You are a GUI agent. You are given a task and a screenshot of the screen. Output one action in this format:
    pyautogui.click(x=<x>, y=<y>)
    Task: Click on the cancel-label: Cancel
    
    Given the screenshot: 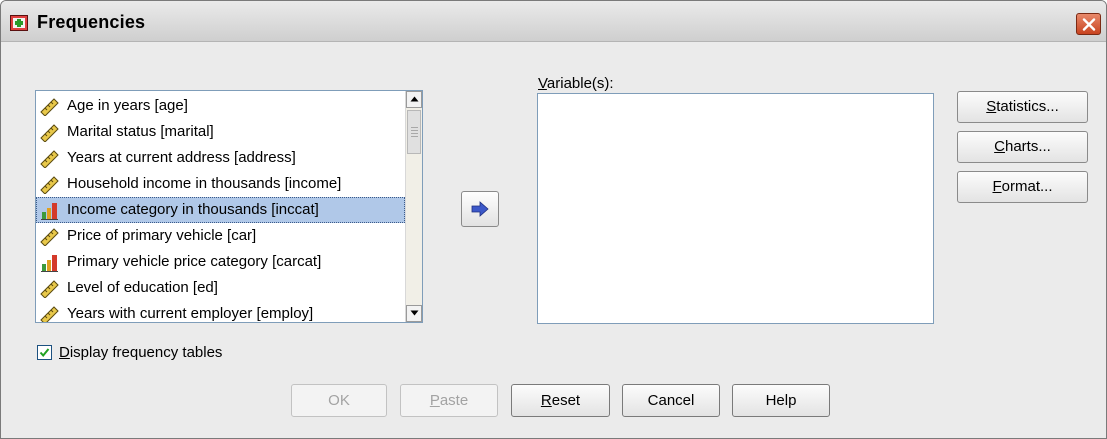 What is the action you would take?
    pyautogui.click(x=671, y=400)
    